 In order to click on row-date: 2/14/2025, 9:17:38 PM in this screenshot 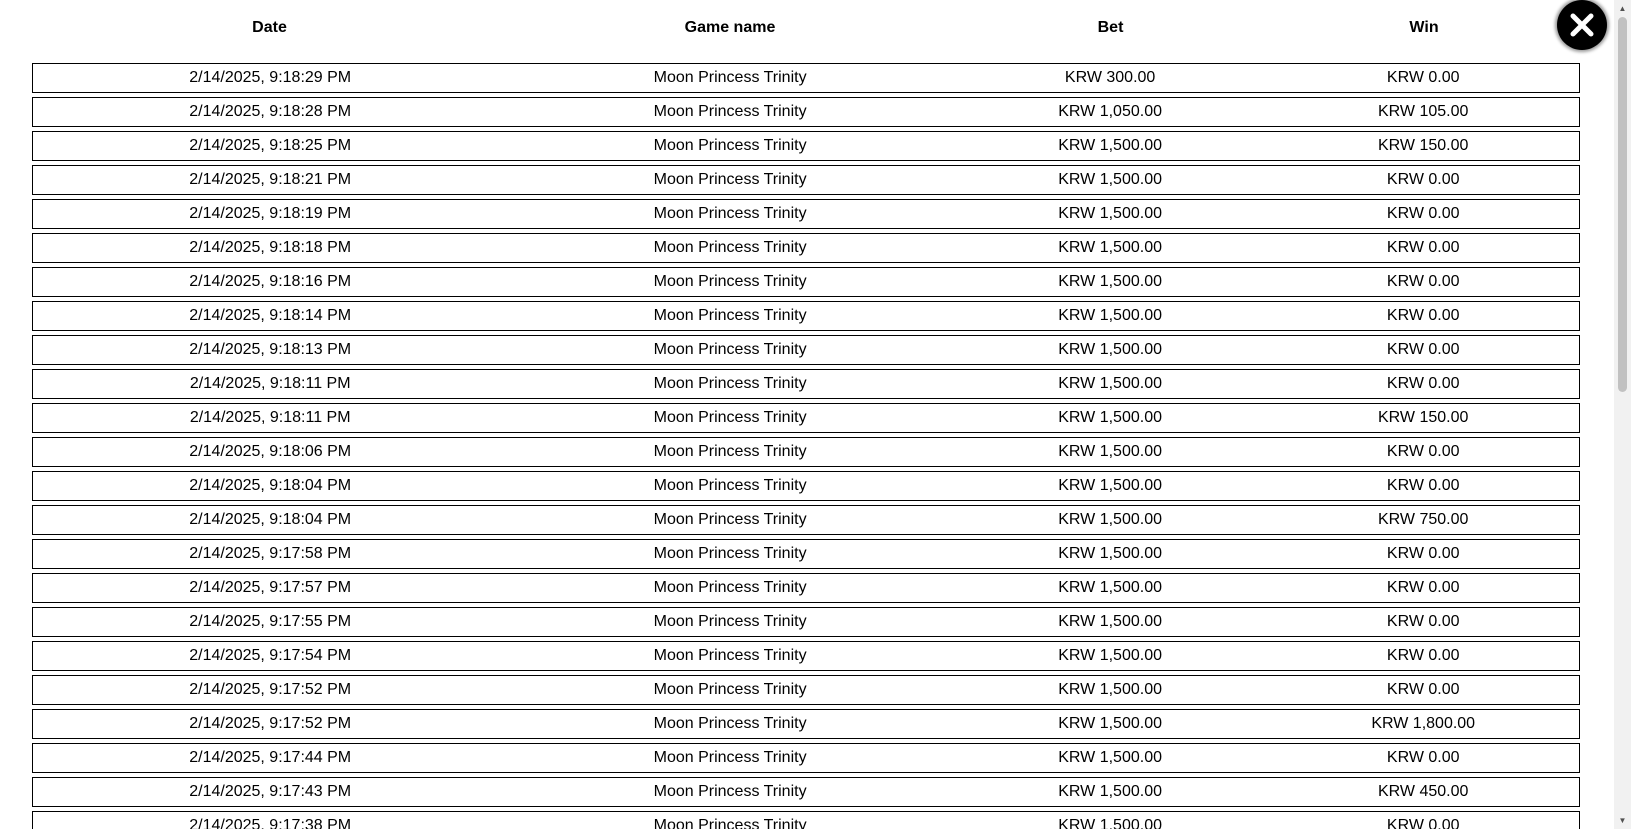, I will do `click(270, 823)`.